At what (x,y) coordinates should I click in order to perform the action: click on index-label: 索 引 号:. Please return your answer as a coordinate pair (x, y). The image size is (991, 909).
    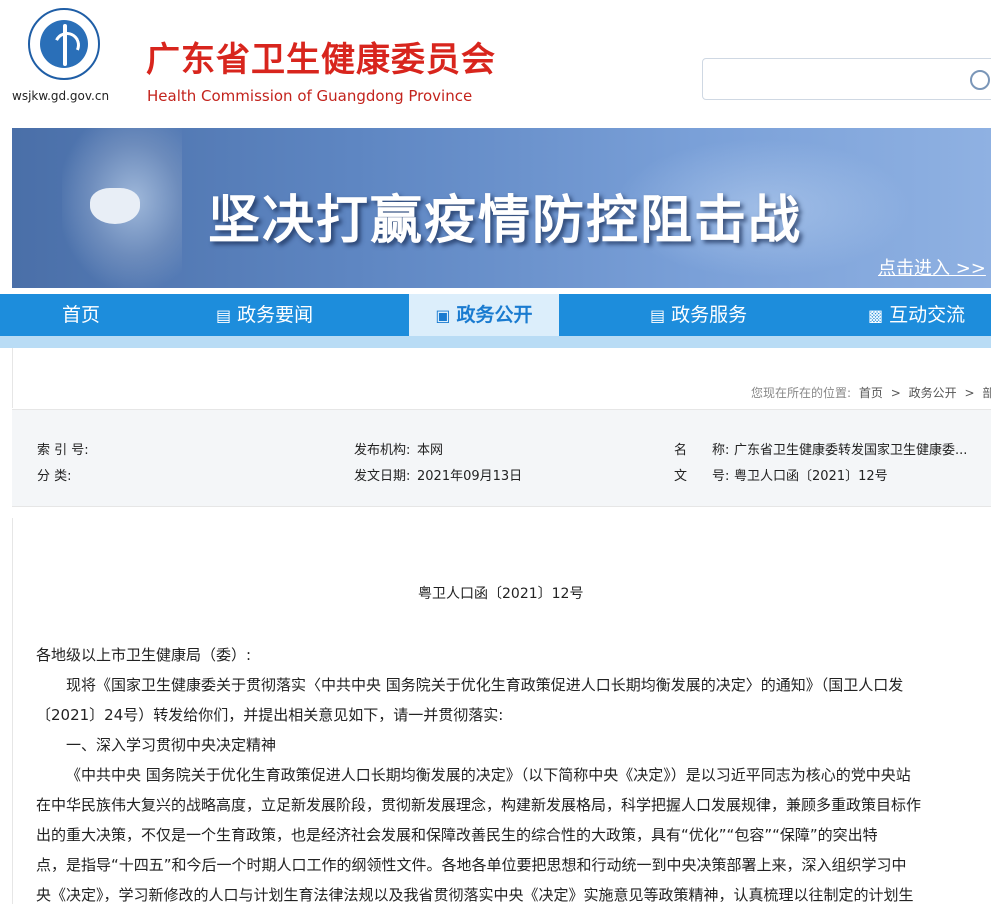
    Looking at the image, I should click on (63, 450).